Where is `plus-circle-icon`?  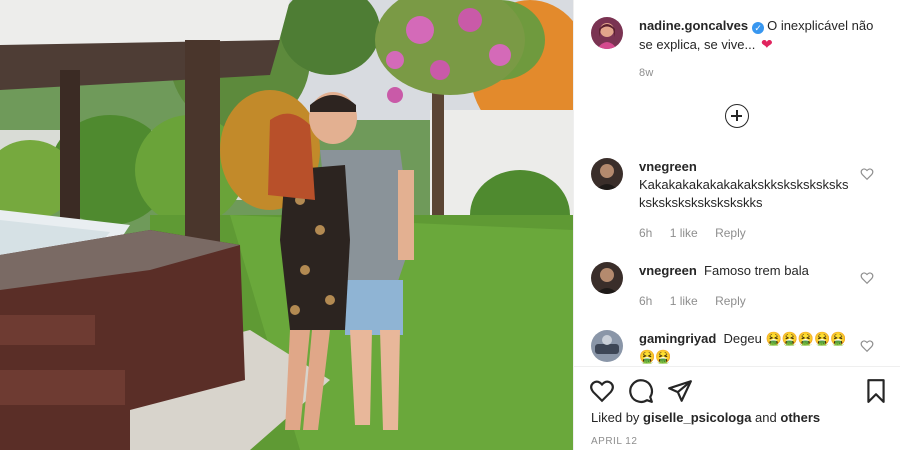 plus-circle-icon is located at coordinates (737, 116).